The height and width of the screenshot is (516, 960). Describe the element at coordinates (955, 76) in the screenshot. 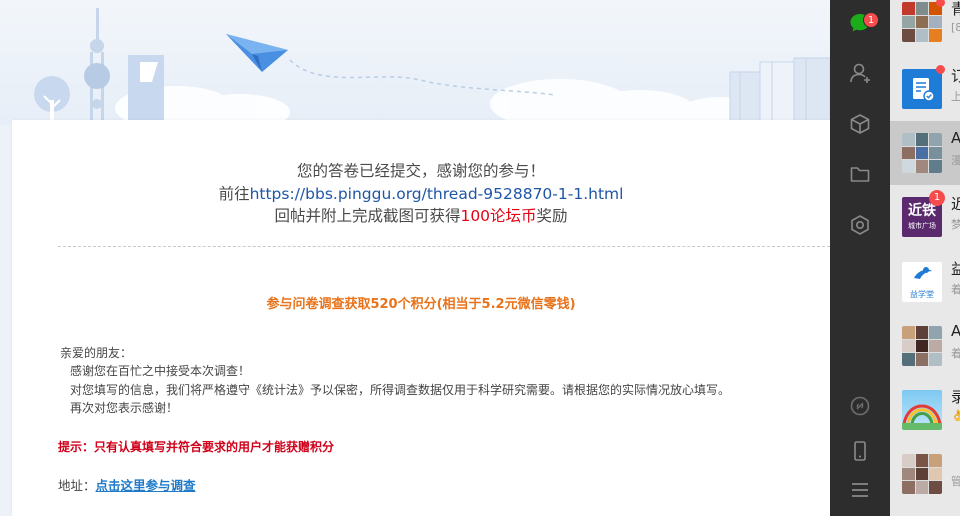

I see `conversation-name: 订` at that location.